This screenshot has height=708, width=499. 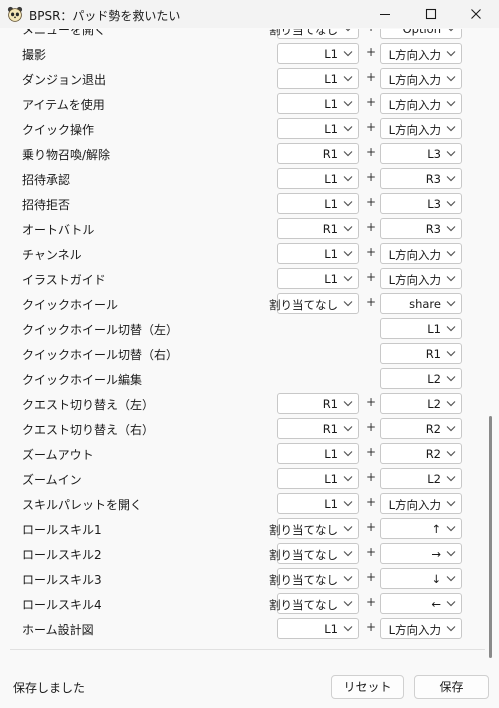 I want to click on button-select: ←, so click(x=421, y=603).